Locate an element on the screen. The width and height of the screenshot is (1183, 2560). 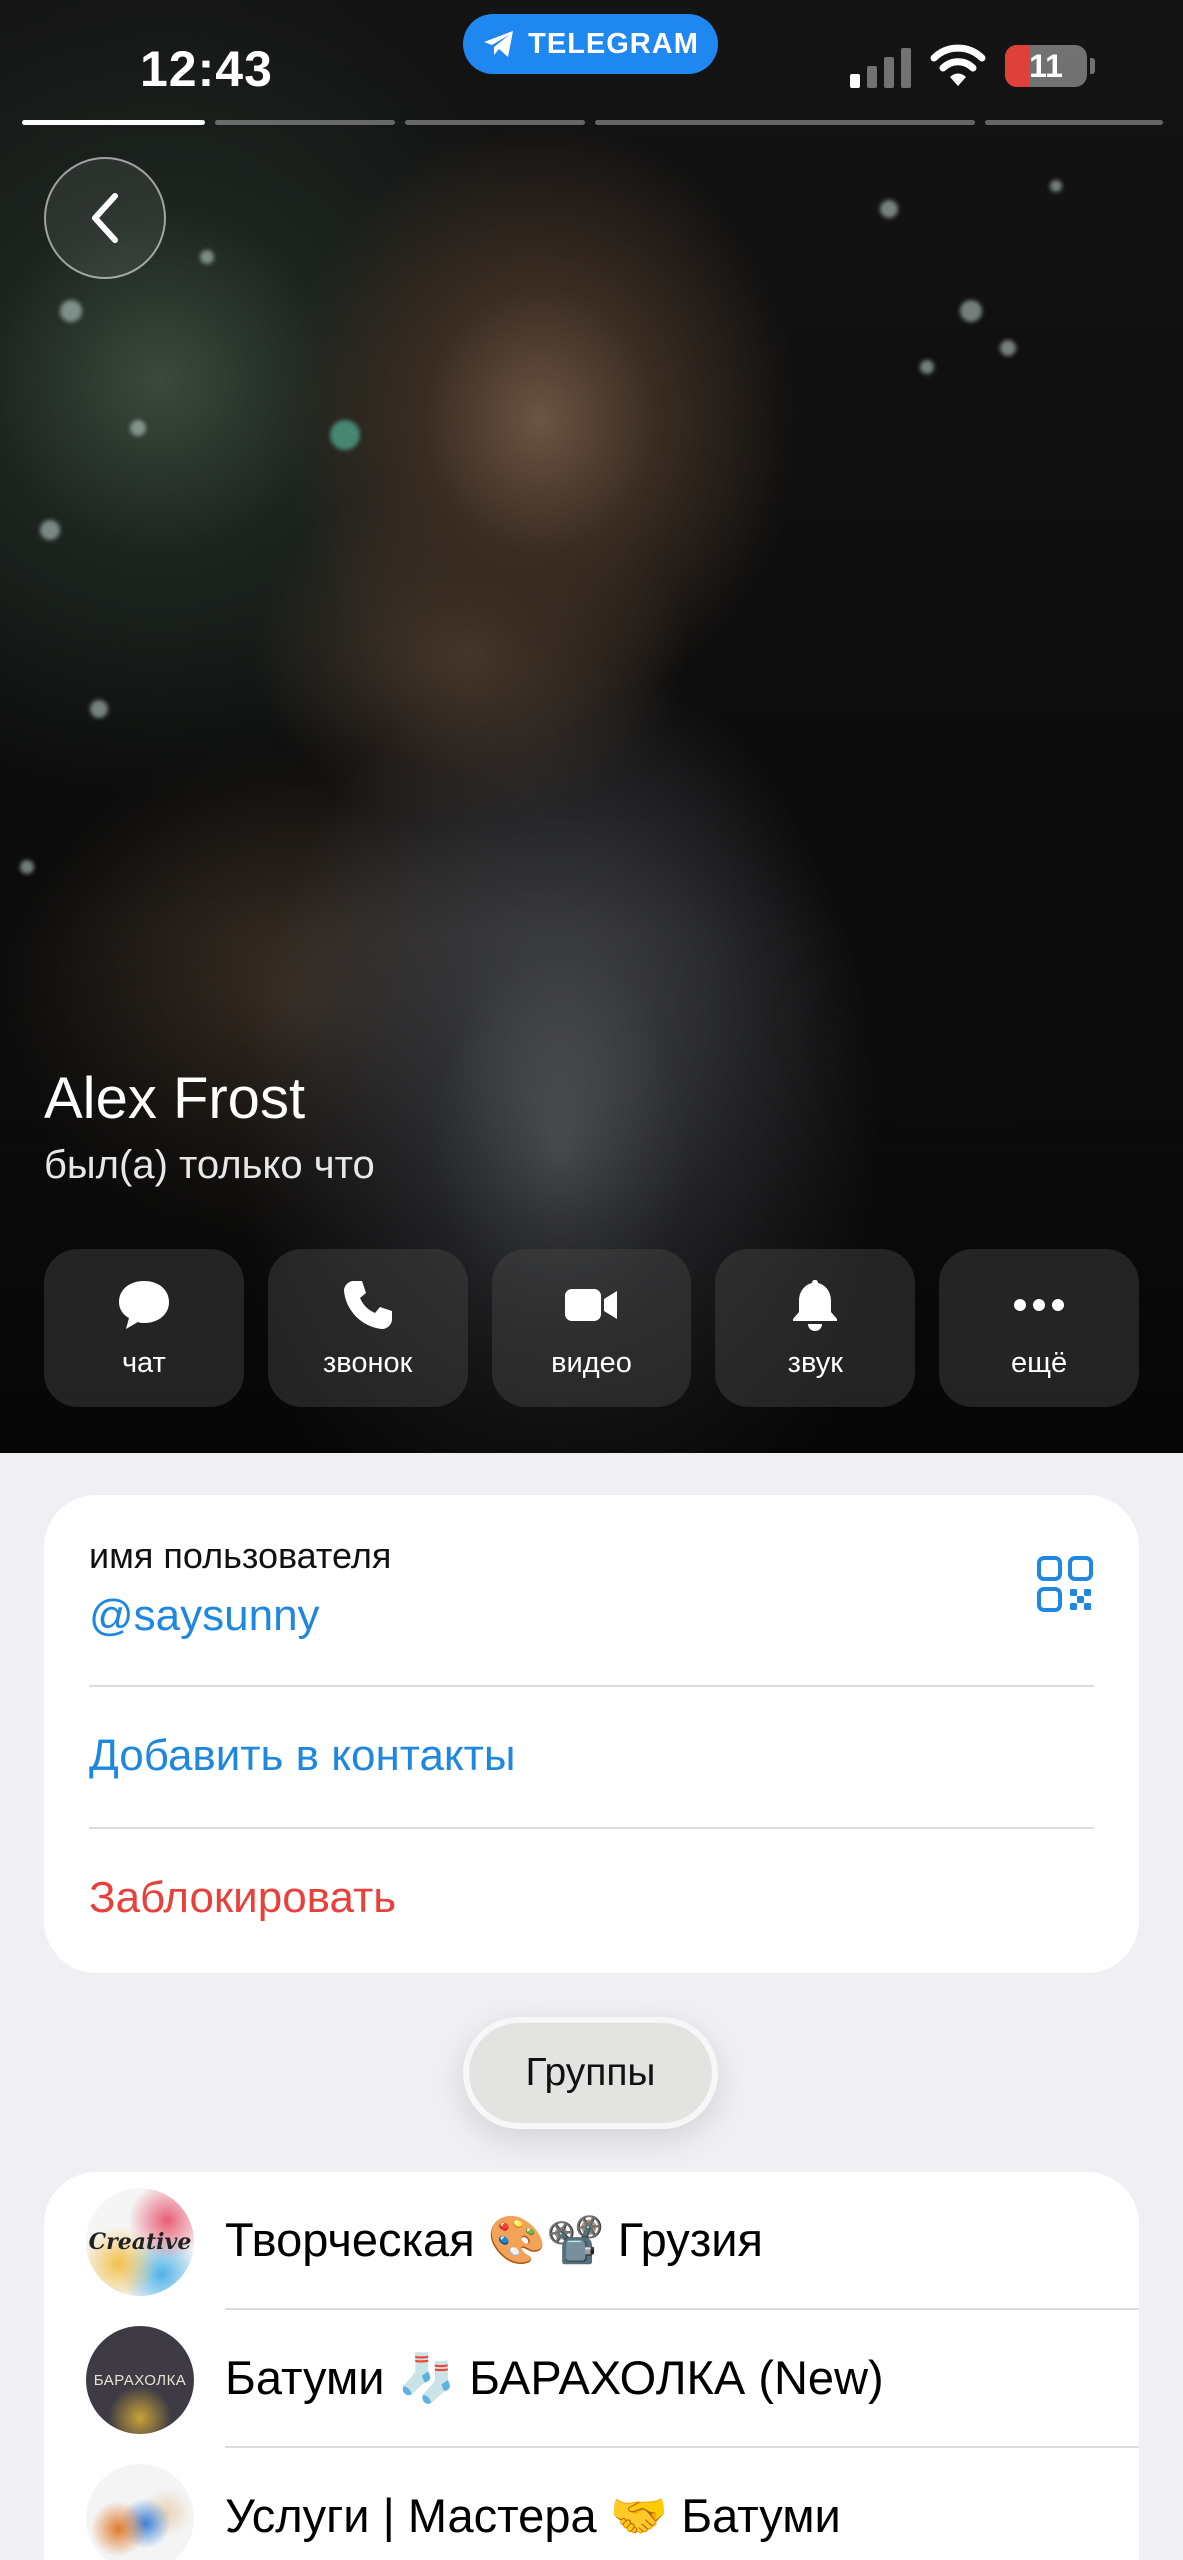
profile-last-seen: был(а) только что is located at coordinates (209, 1165).